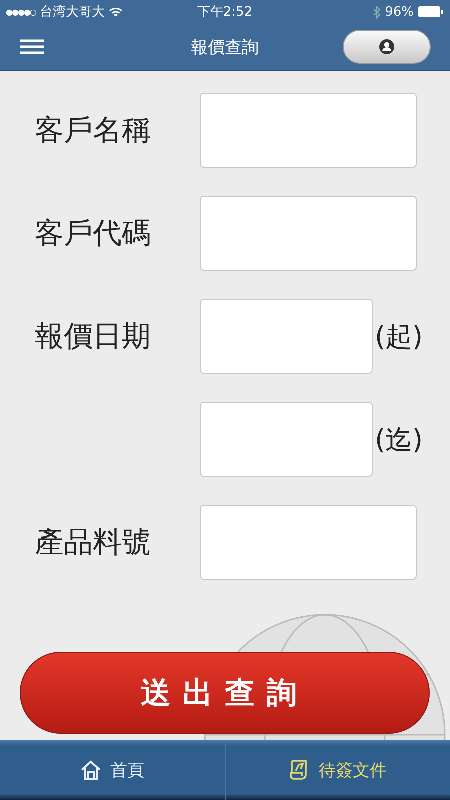 The width and height of the screenshot is (450, 800). Describe the element at coordinates (91, 770) in the screenshot. I see `home-icon` at that location.